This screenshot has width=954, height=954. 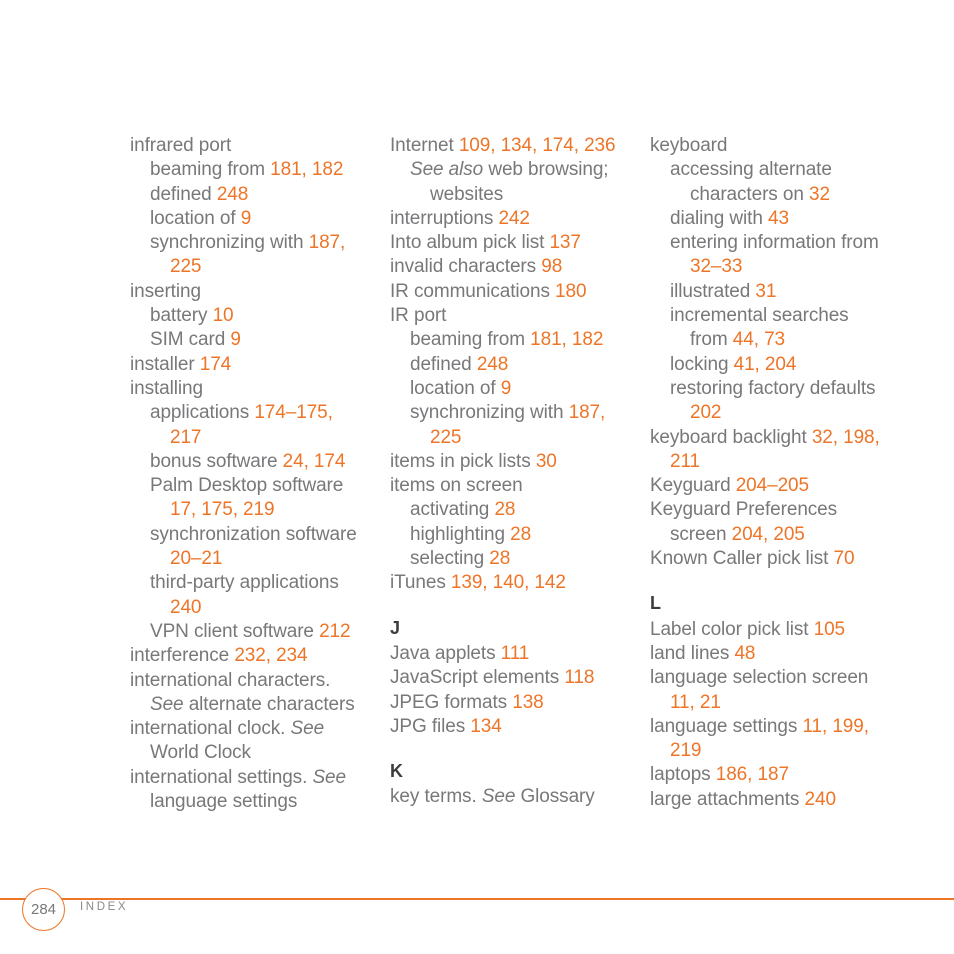 I want to click on index-entry: beaming from 181, 182, so click(x=506, y=340).